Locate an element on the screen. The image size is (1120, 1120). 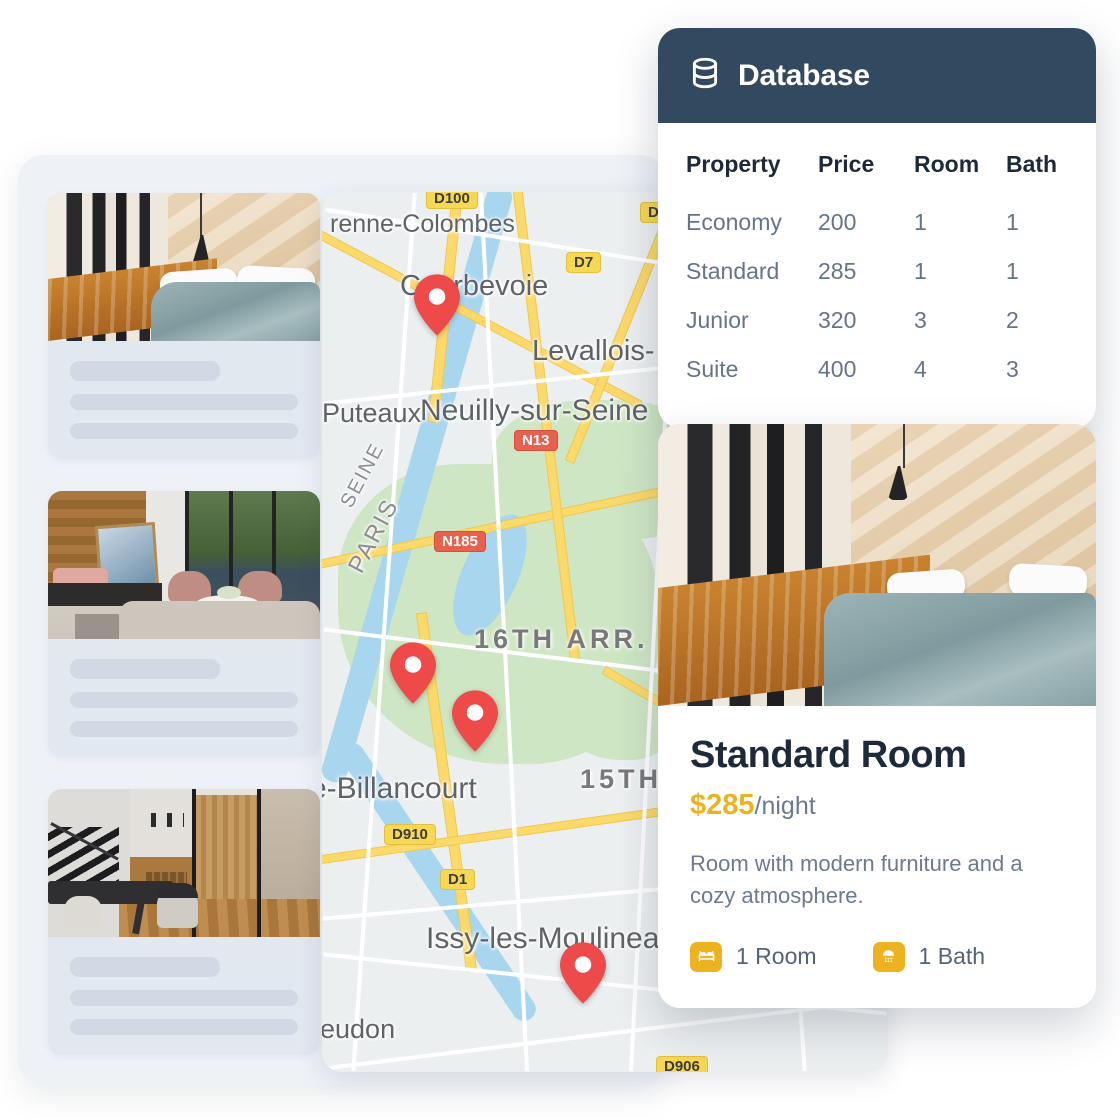
column-header-property: Property is located at coordinates (733, 164).